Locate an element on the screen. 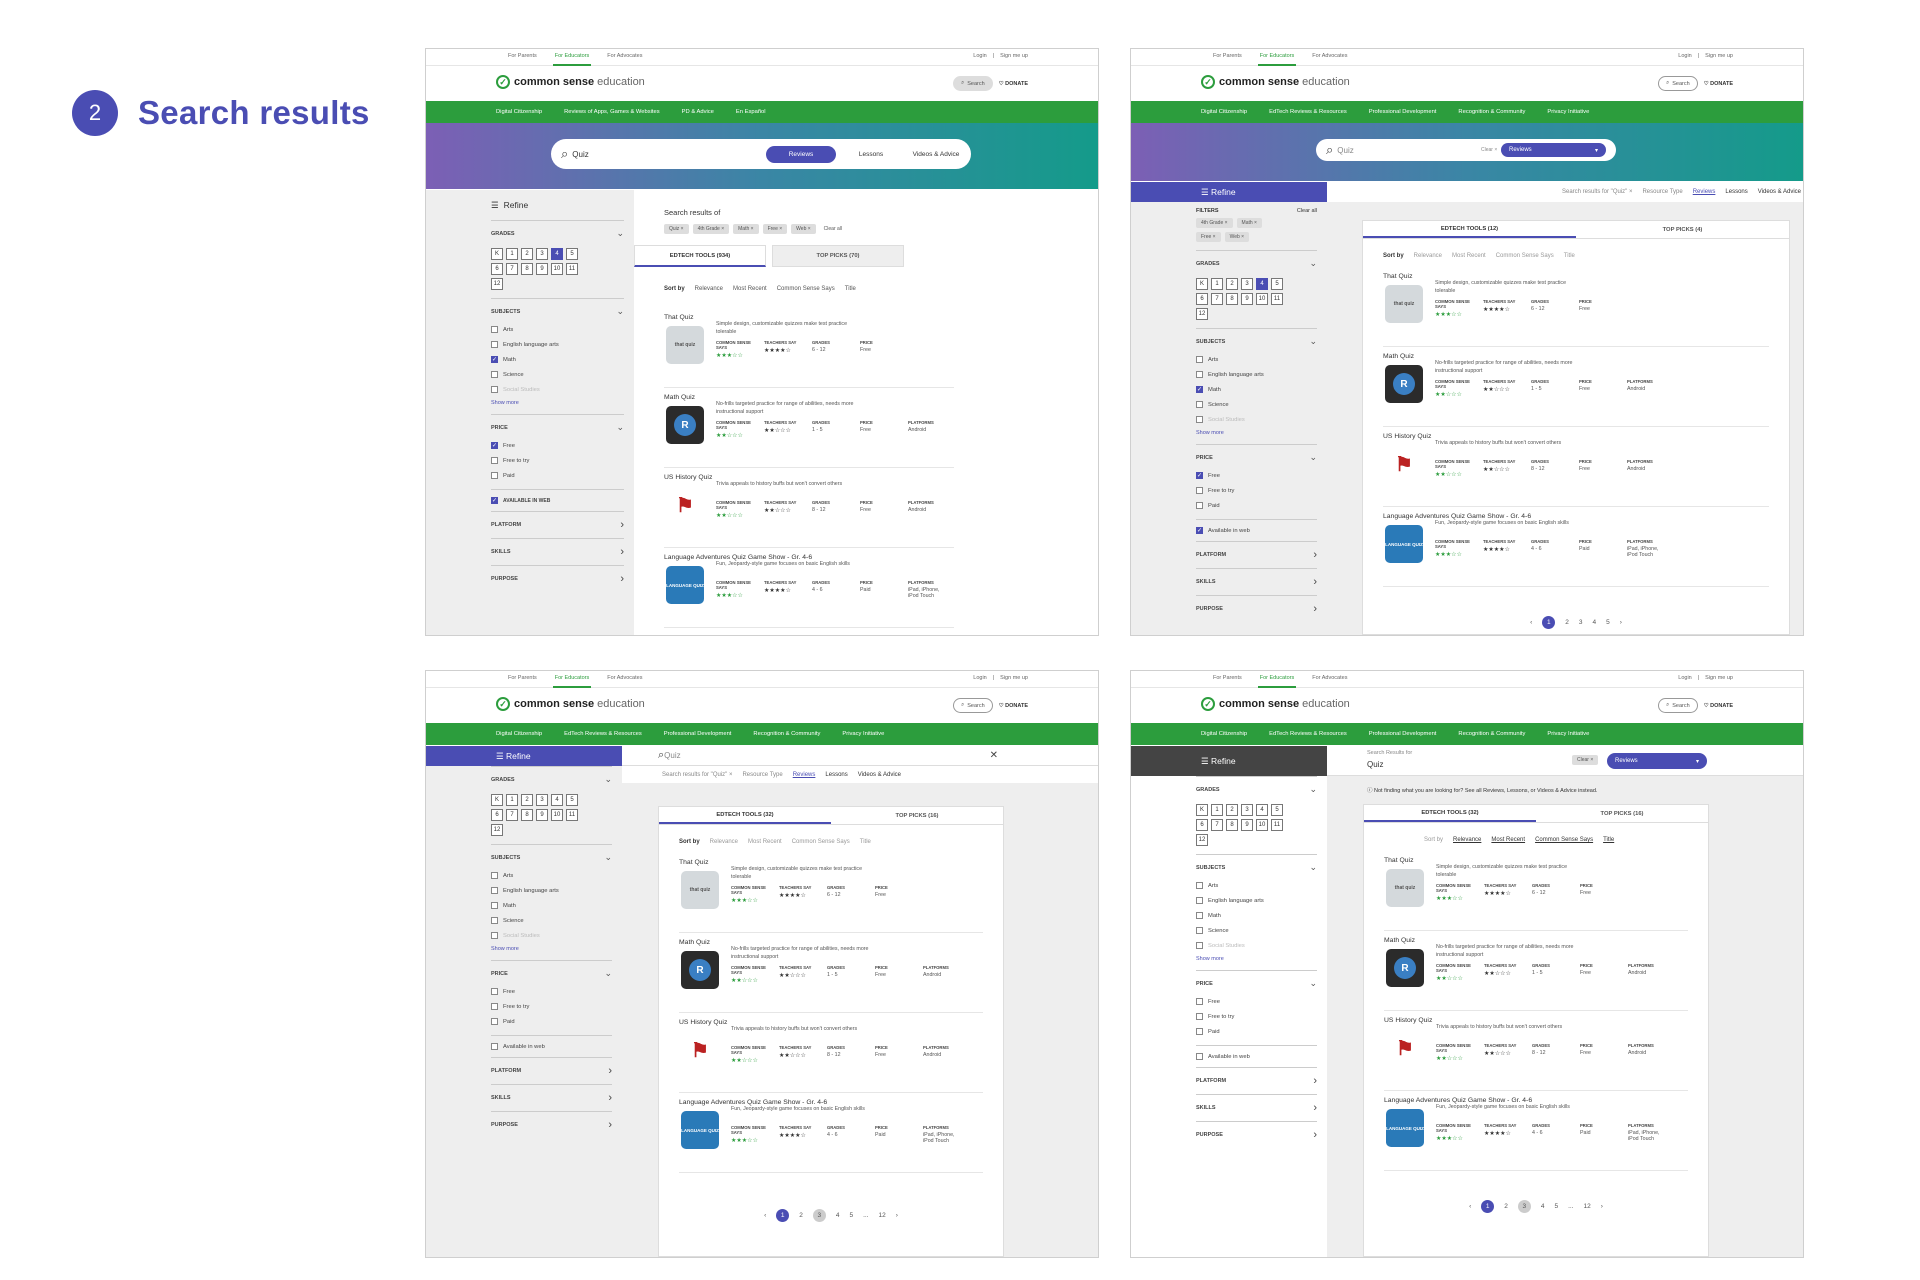  nav-item: Professional Development is located at coordinates (698, 734).